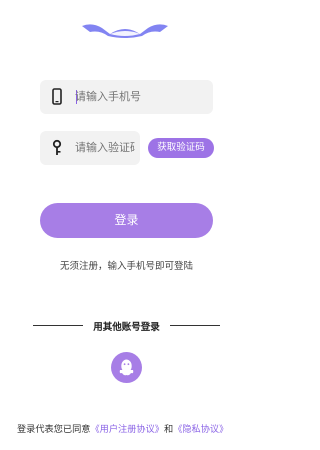  I want to click on user-agreement-link: 《用户注册协议》, so click(128, 429).